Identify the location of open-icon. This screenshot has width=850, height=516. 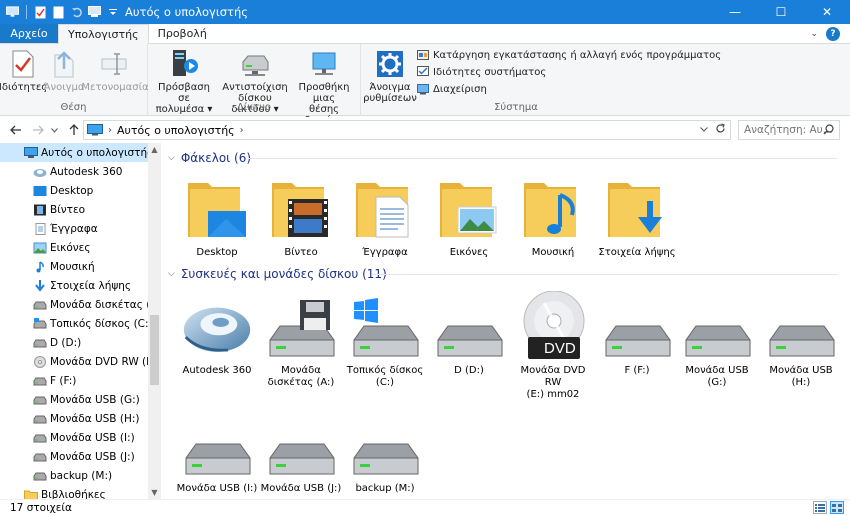
(64, 64).